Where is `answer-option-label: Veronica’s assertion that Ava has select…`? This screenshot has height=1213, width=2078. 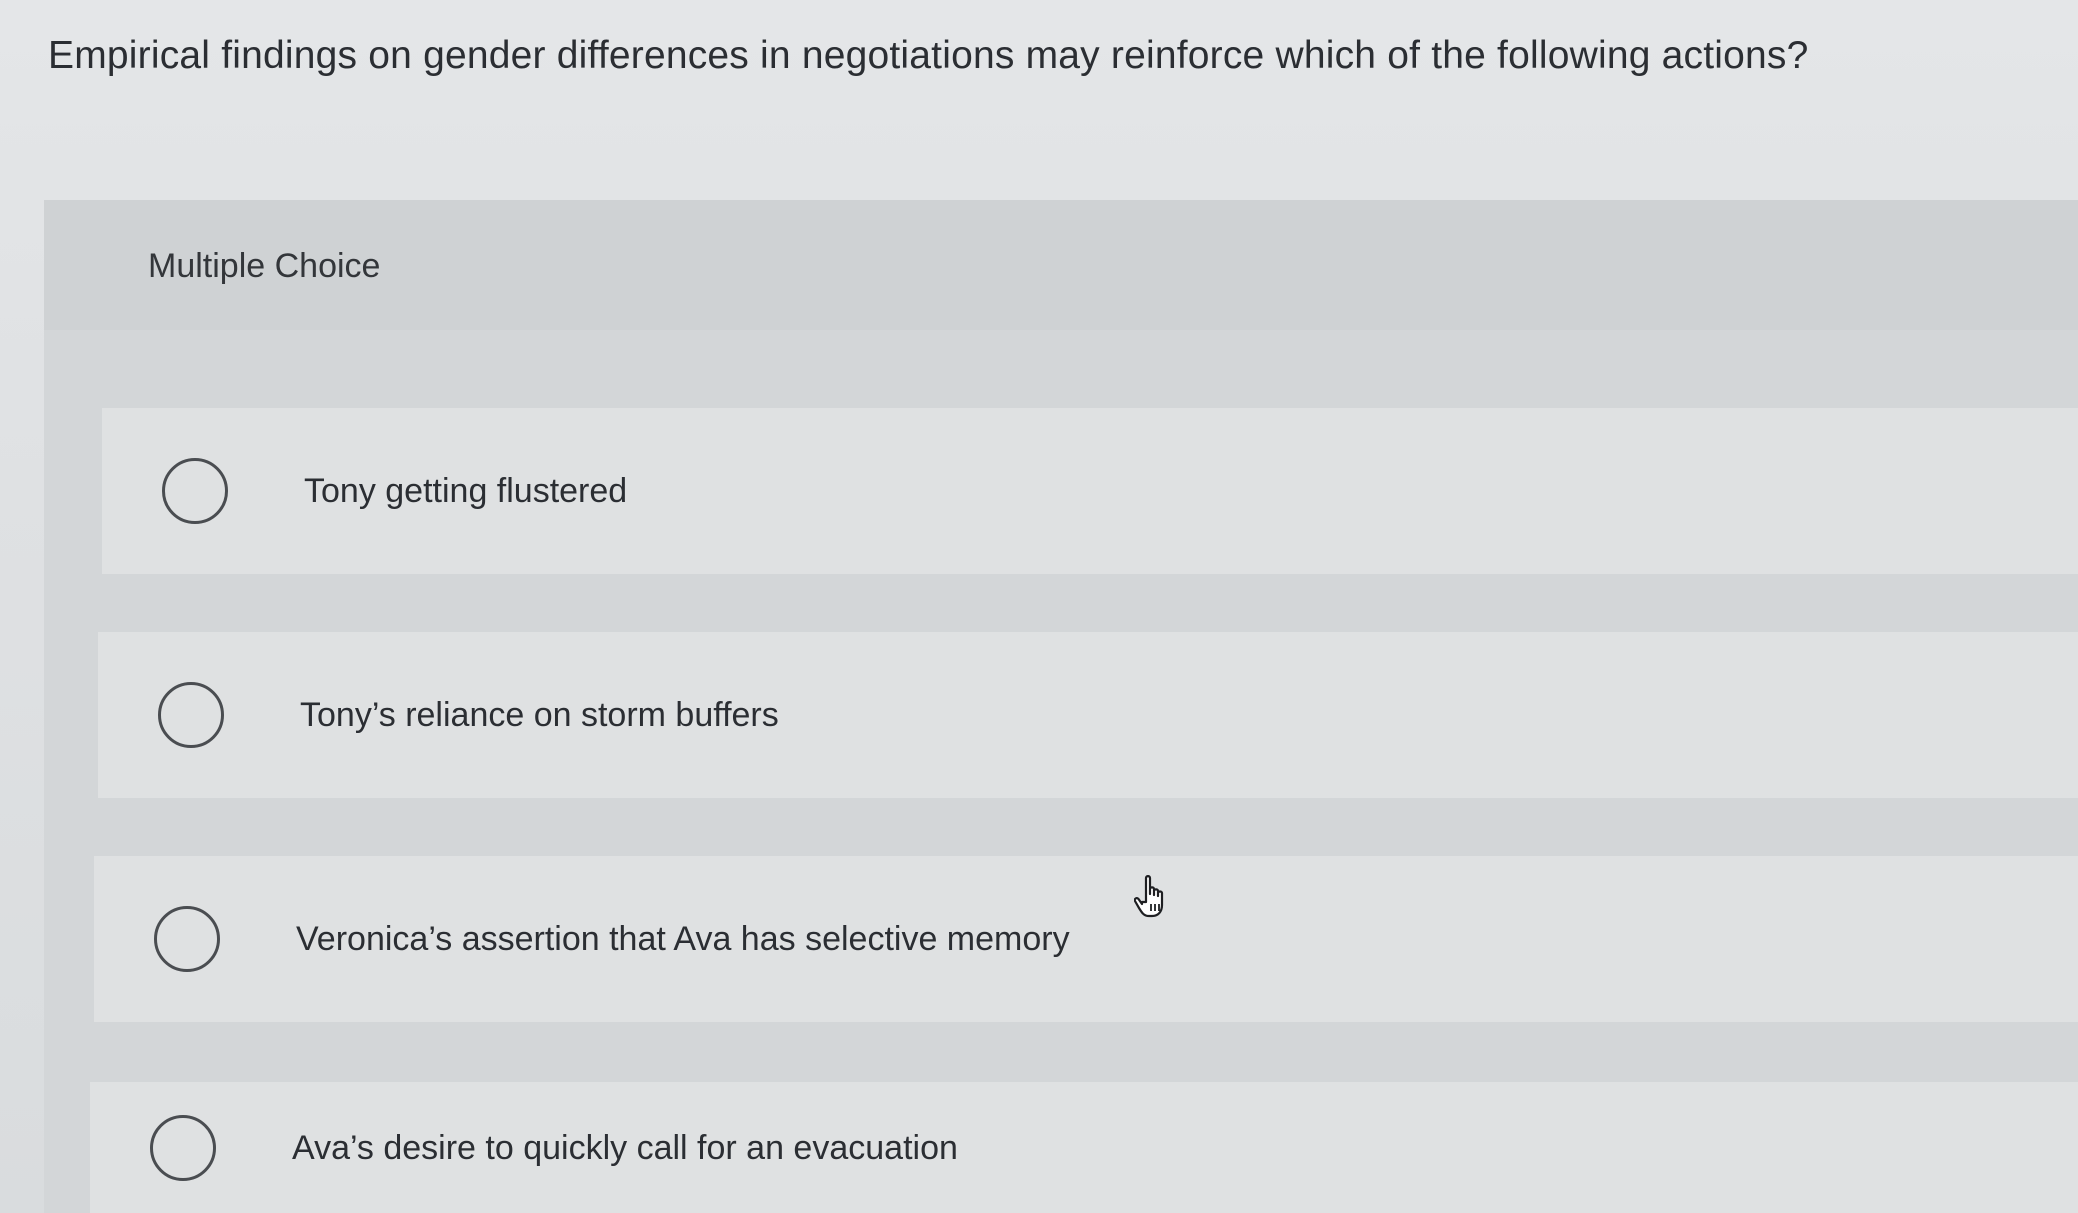
answer-option-label: Veronica’s assertion that Ava has select… is located at coordinates (683, 939).